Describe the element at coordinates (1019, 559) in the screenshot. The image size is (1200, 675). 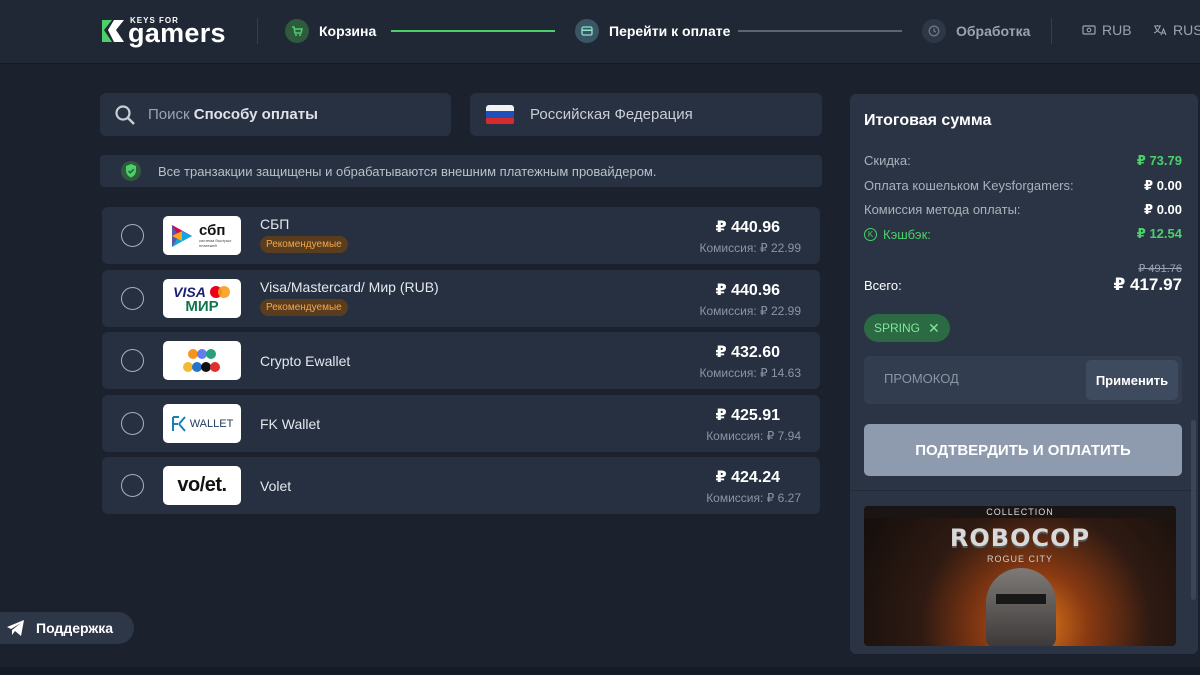
I see `game-subtitle-text: ROGUE CITY` at that location.